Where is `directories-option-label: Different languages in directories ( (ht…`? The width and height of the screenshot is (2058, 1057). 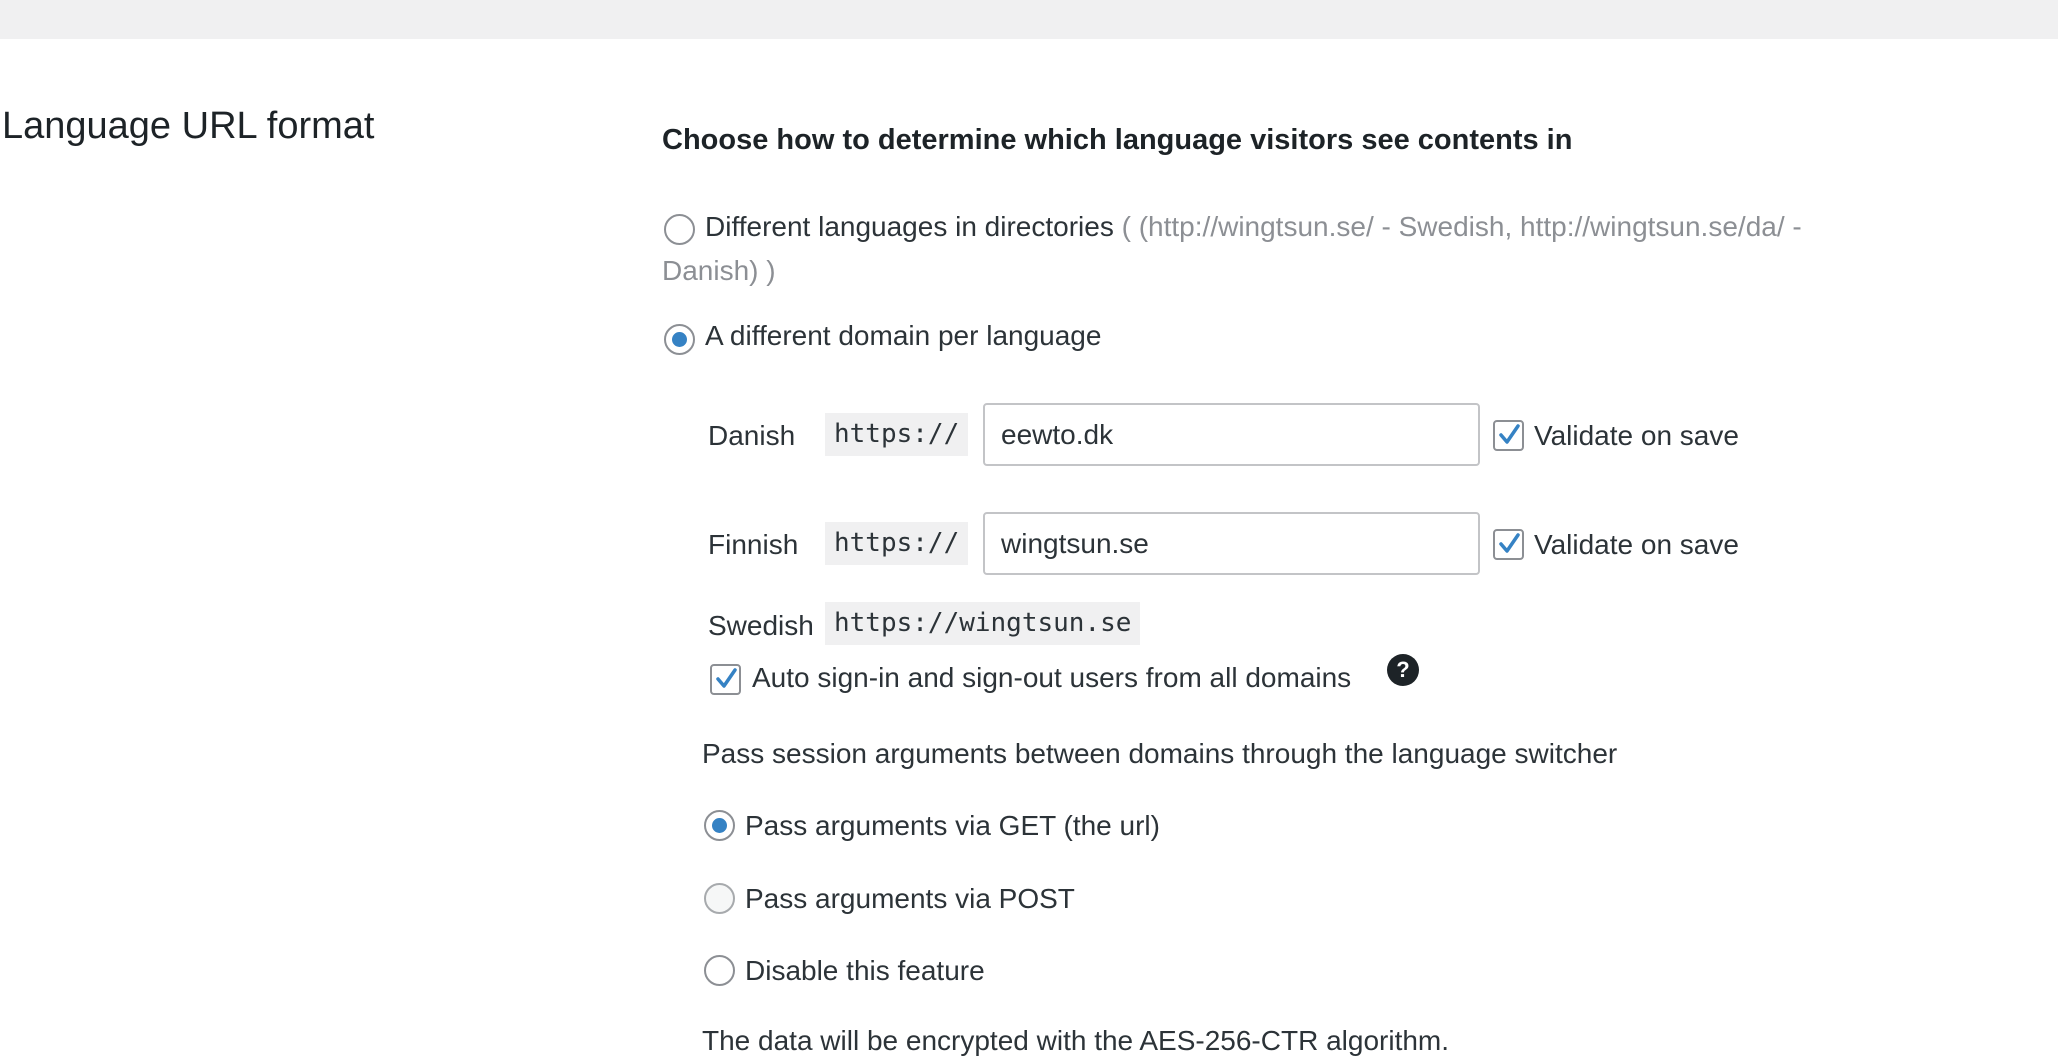 directories-option-label: Different languages in directories ( (ht… is located at coordinates (1253, 227).